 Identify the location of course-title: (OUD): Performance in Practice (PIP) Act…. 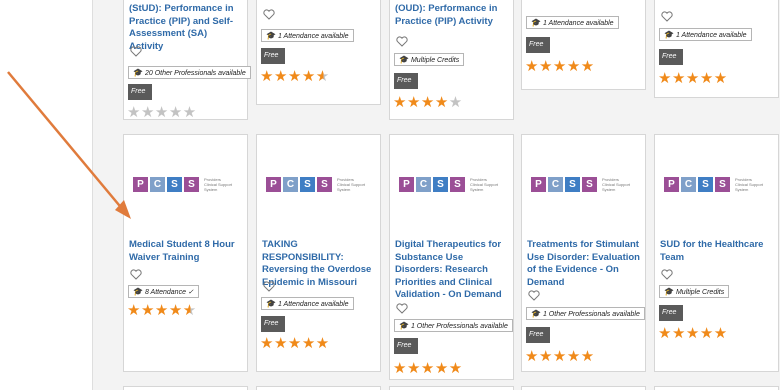
(452, 15).